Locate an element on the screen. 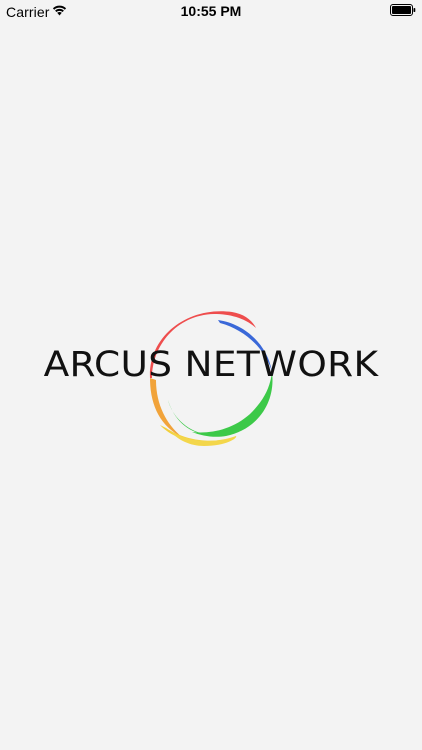 This screenshot has width=422, height=750. logo-wordmark: ARCUS NETWORK is located at coordinates (211, 365).